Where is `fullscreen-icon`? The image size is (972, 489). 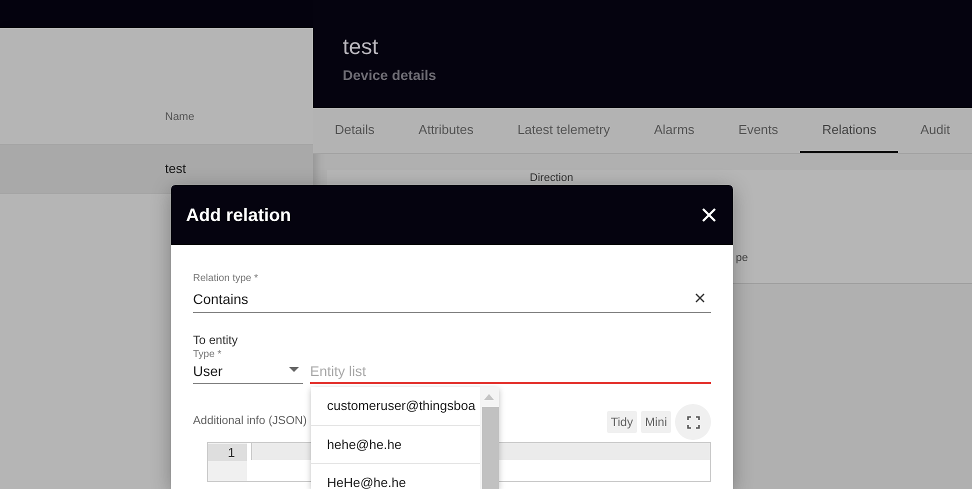
fullscreen-icon is located at coordinates (693, 422).